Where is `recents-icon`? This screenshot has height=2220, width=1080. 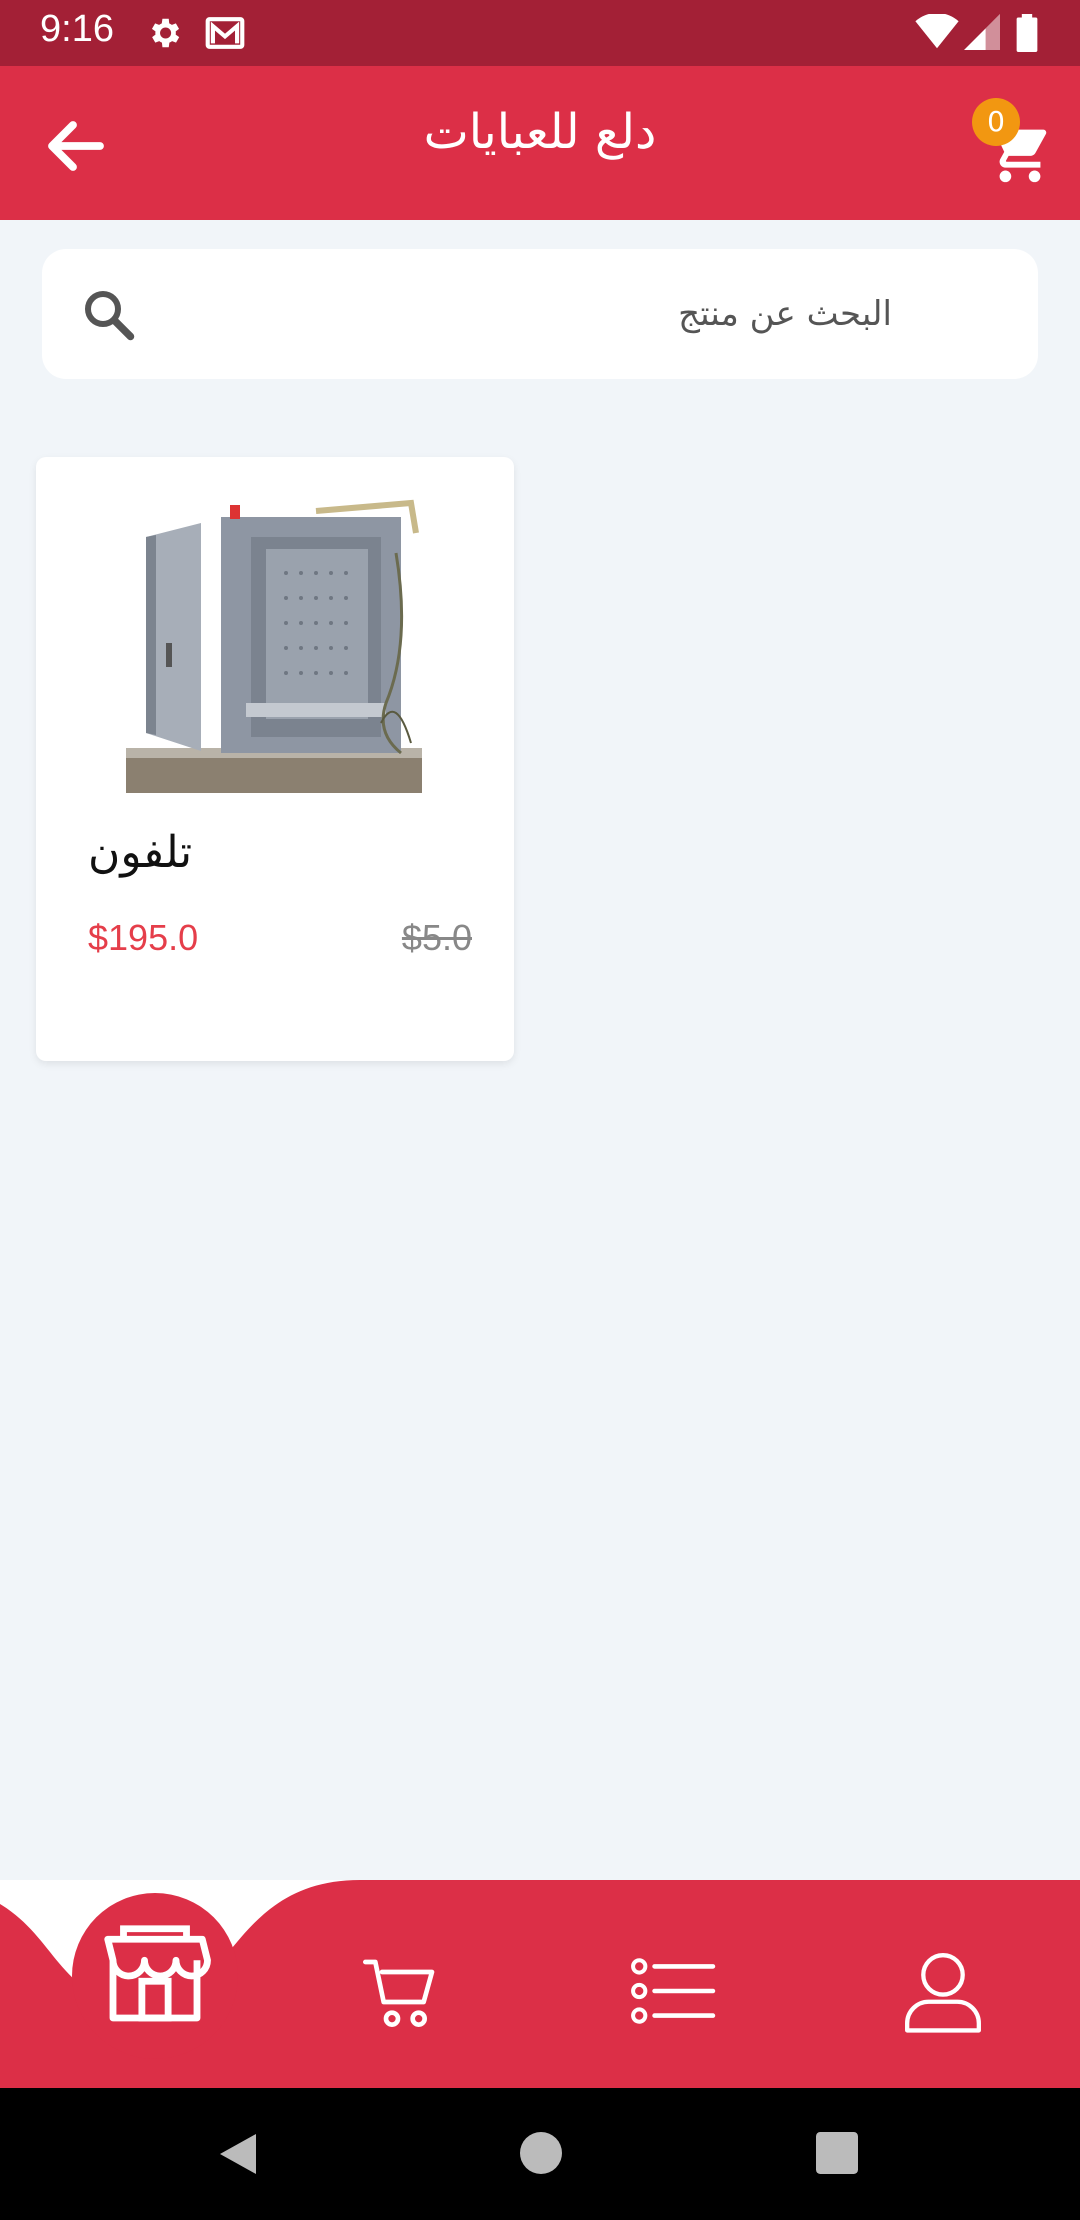
recents-icon is located at coordinates (837, 2153).